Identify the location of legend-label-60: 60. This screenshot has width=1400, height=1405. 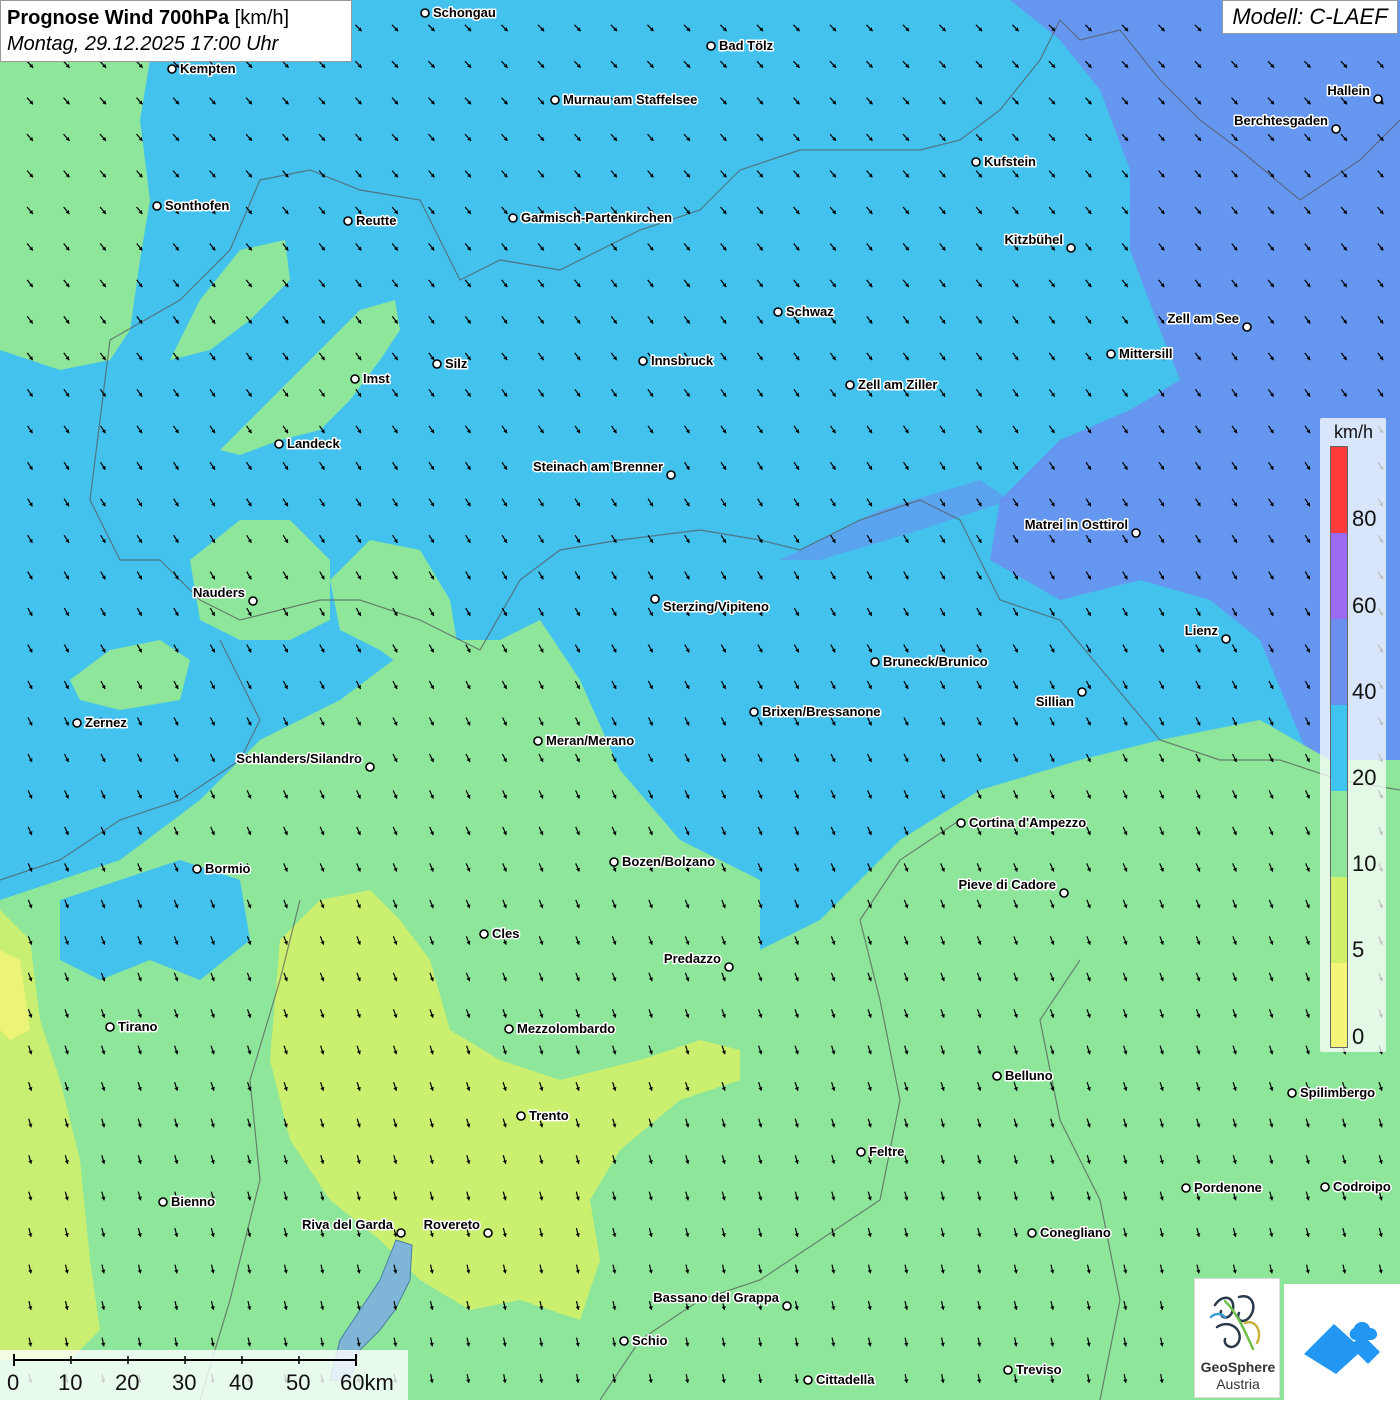
(1364, 605).